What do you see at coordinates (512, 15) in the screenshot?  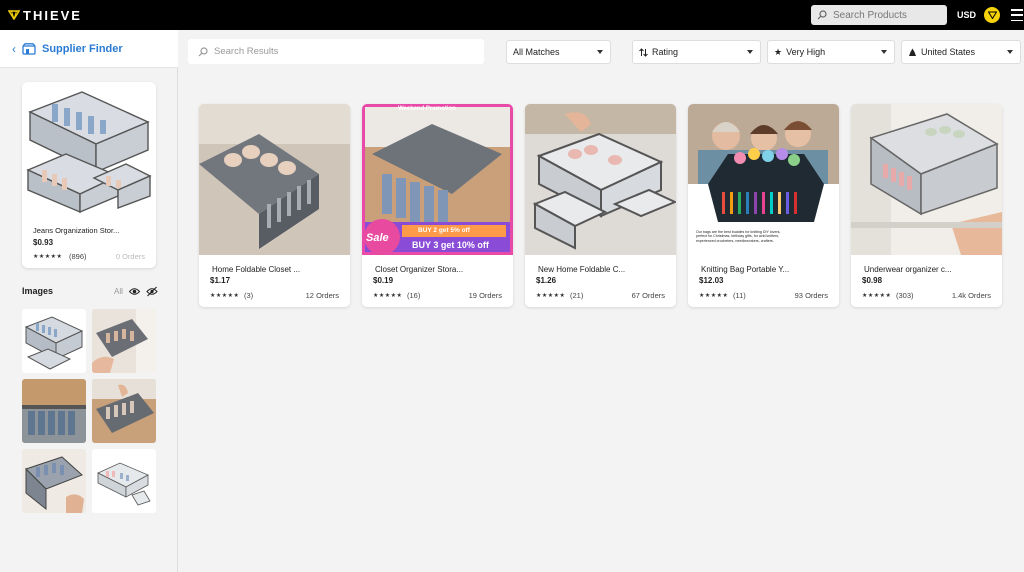 I see `top-bar: THIEVE USD` at bounding box center [512, 15].